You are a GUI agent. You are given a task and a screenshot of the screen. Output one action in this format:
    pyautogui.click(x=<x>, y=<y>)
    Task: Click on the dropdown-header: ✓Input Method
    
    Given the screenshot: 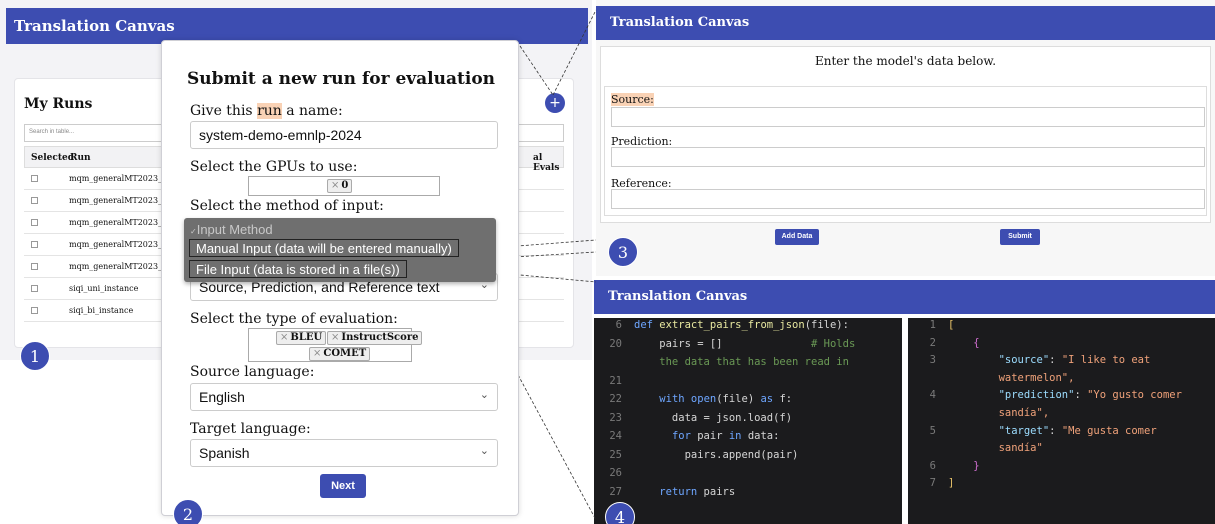 What is the action you would take?
    pyautogui.click(x=231, y=229)
    